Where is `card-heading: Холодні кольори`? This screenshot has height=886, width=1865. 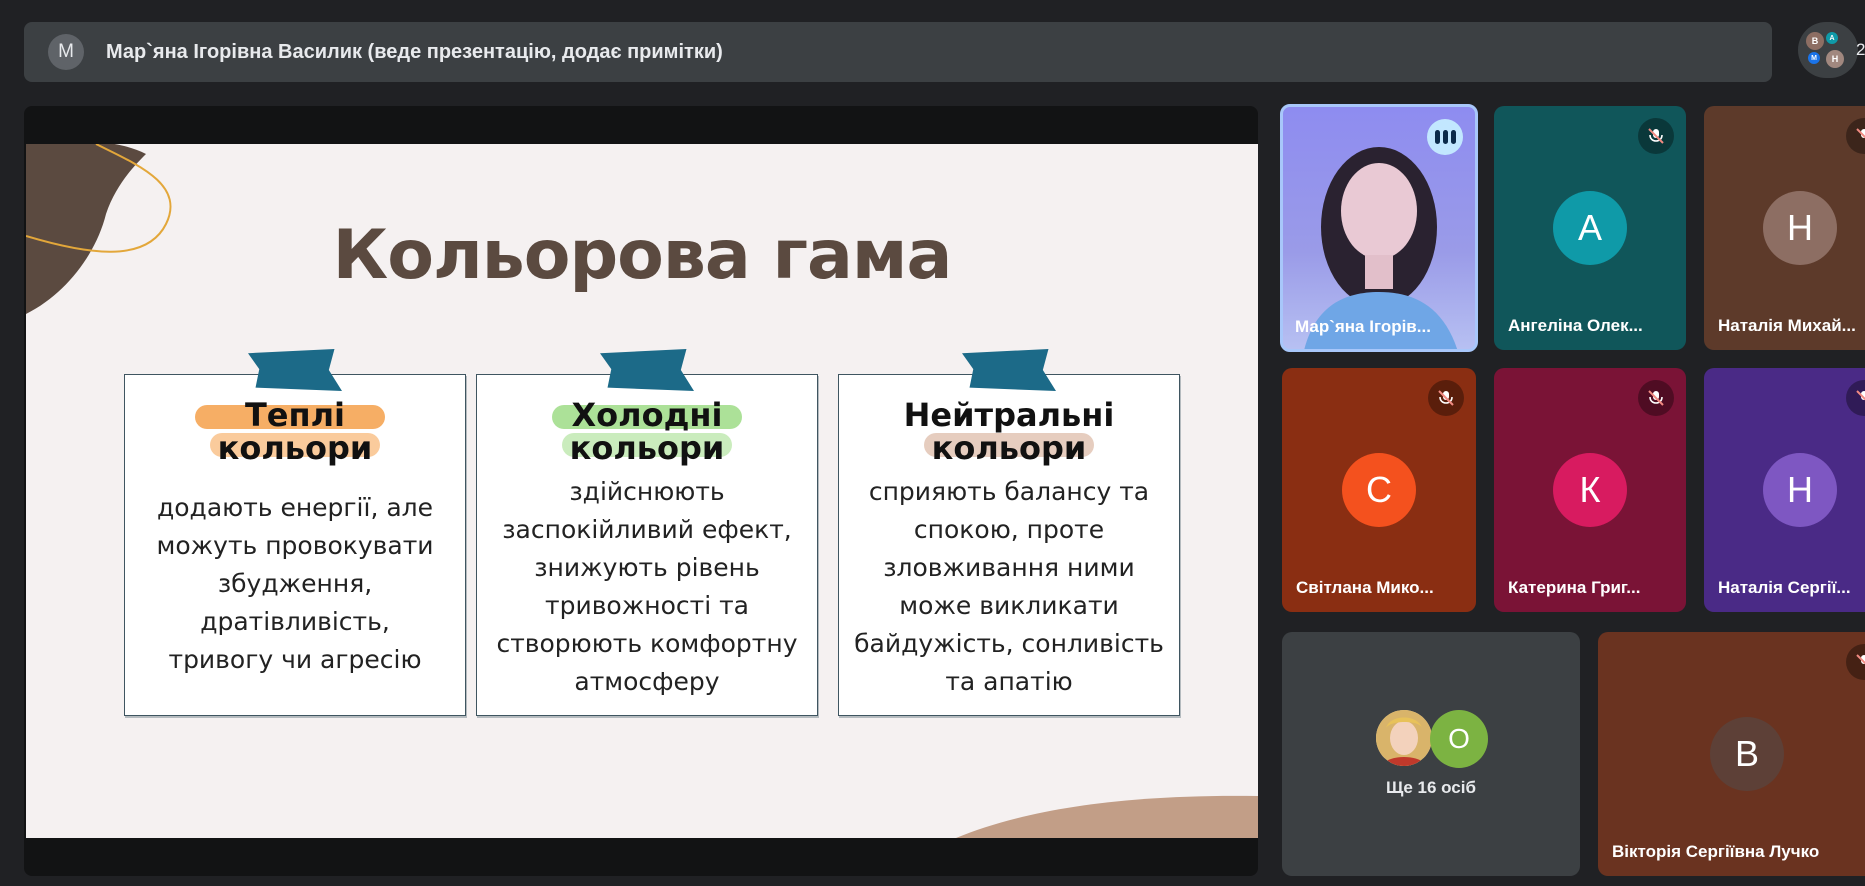
card-heading: Холодні кольори is located at coordinates (647, 432).